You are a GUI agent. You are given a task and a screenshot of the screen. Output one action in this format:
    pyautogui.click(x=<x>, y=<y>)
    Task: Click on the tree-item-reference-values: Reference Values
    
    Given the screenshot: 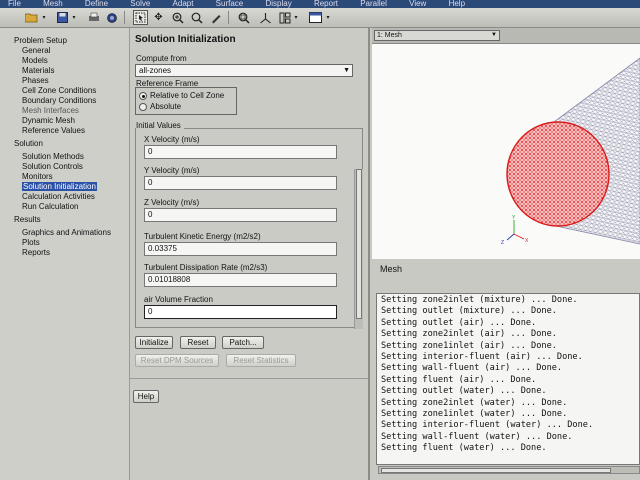 What is the action you would take?
    pyautogui.click(x=64, y=131)
    